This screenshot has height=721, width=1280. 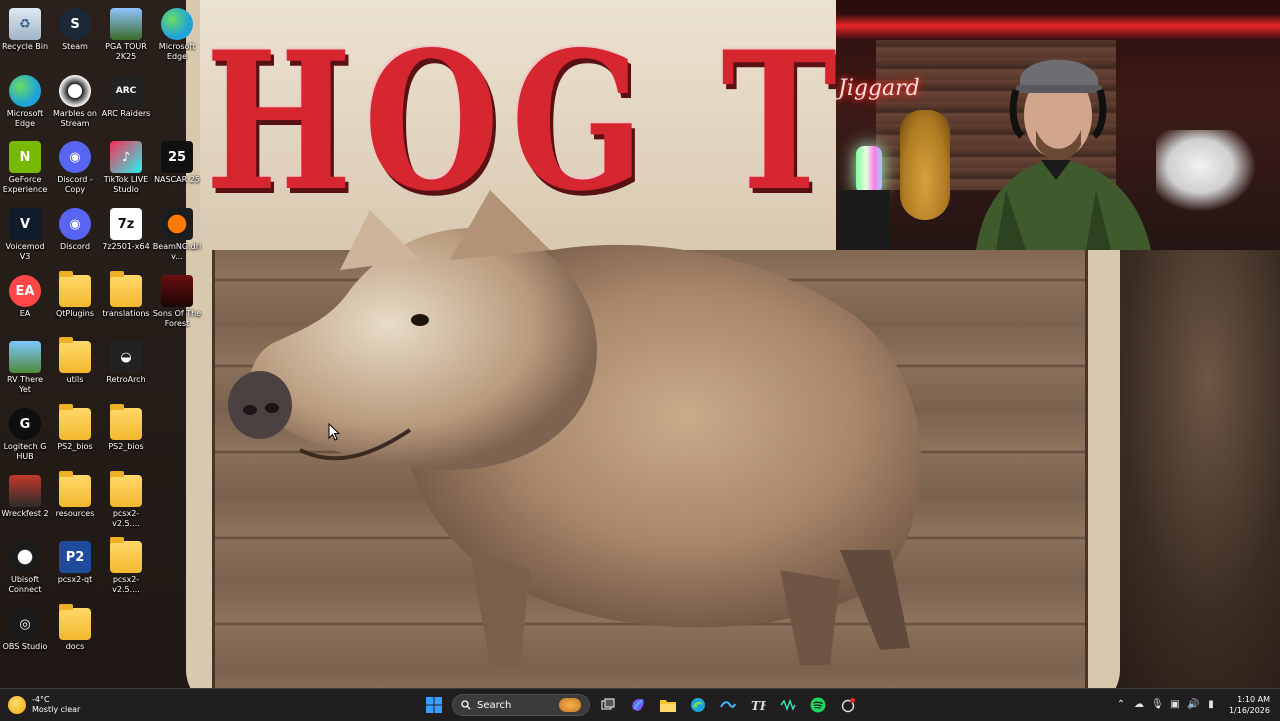 I want to click on desktop-icon-logitech-g-hub: G Logitech G HUB, so click(x=25, y=433).